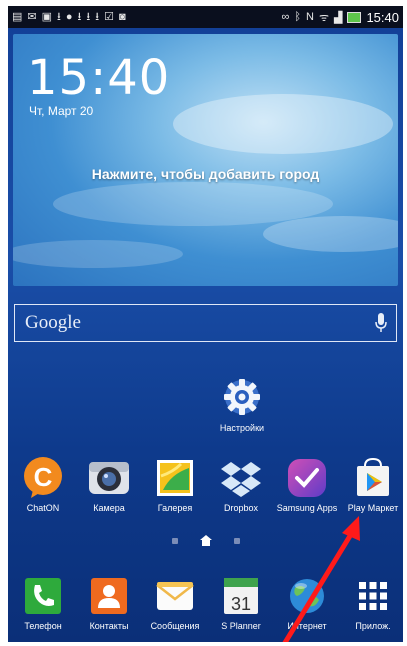 The height and width of the screenshot is (646, 407). Describe the element at coordinates (99, 78) in the screenshot. I see `clock-time: 15:40` at that location.